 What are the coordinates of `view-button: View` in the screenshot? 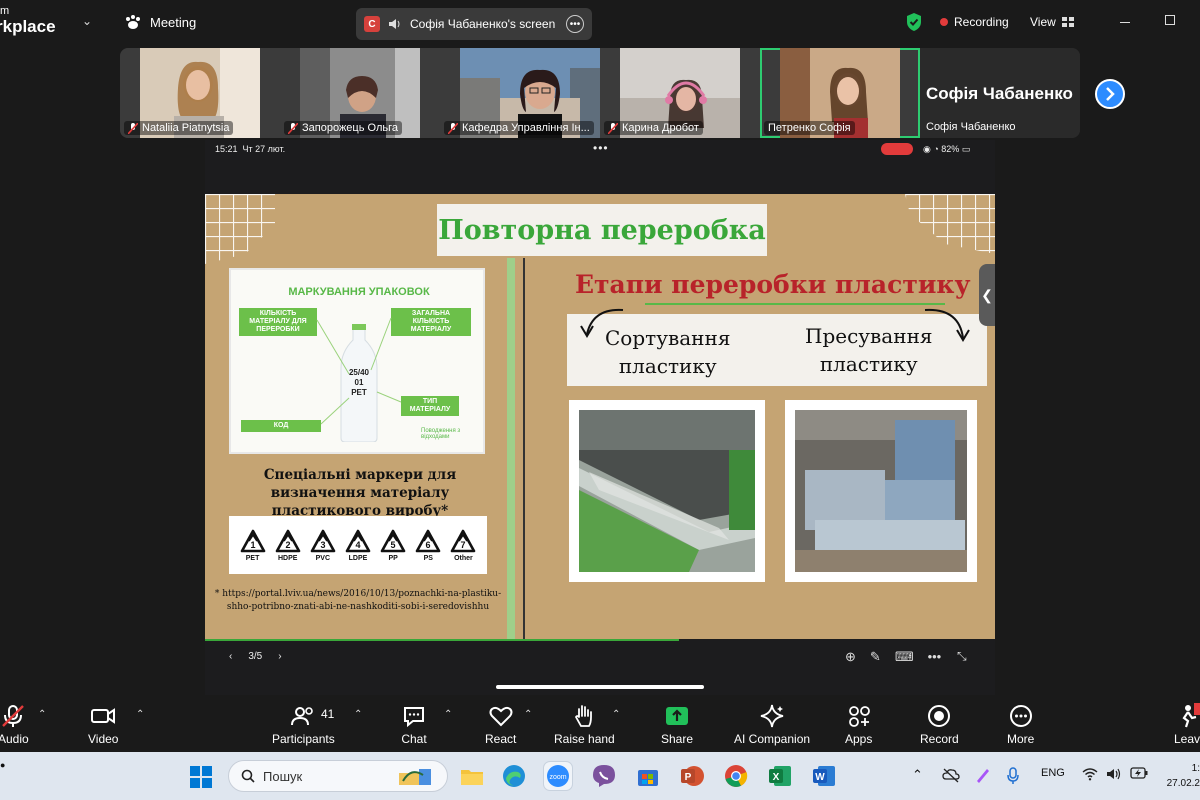 It's located at (1052, 22).